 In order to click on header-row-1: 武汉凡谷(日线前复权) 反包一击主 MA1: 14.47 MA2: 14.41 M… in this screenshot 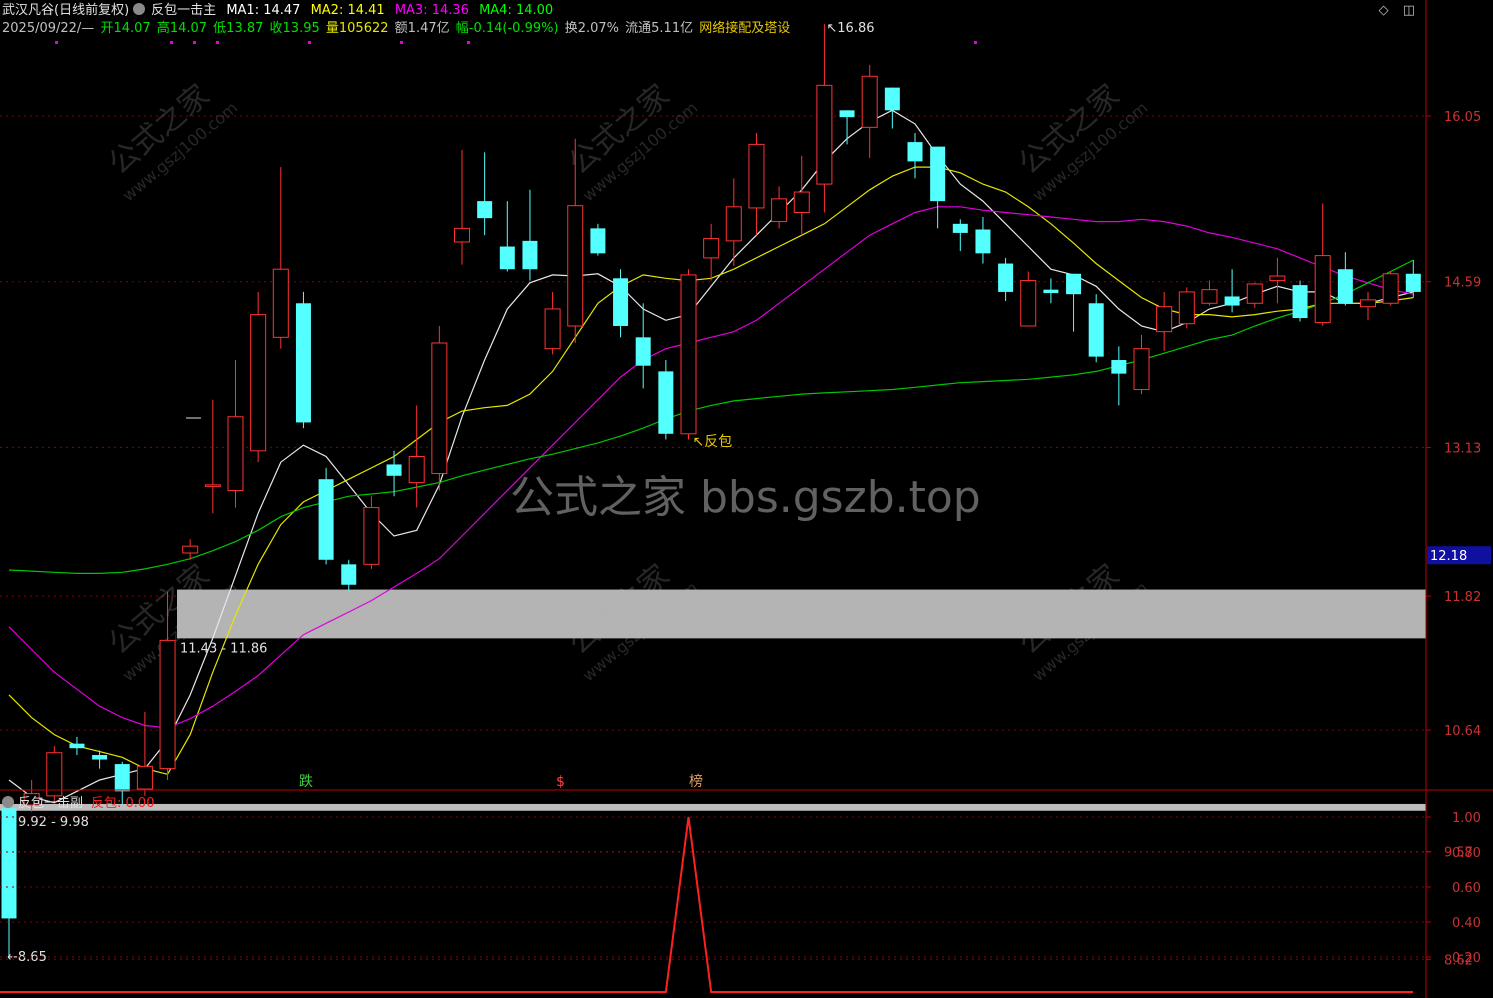, I will do `click(280, 11)`.